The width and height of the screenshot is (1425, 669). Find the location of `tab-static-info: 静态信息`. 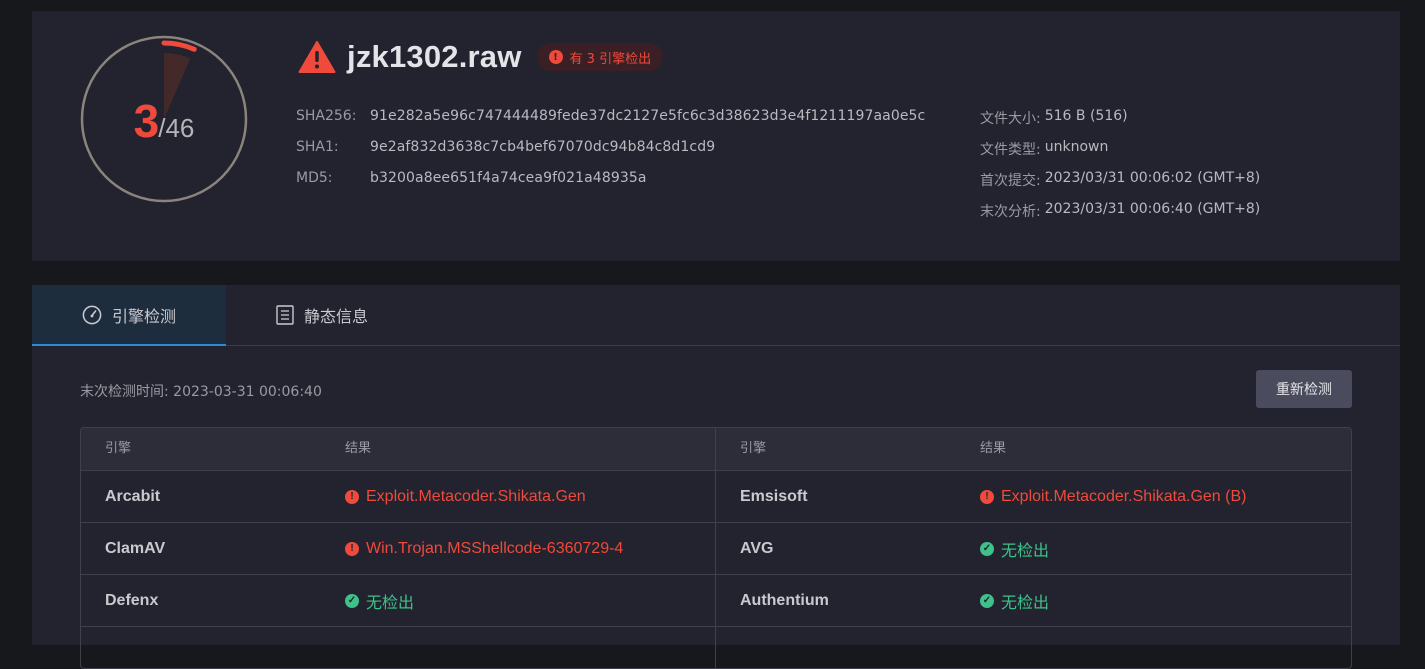

tab-static-info: 静态信息 is located at coordinates (322, 315).